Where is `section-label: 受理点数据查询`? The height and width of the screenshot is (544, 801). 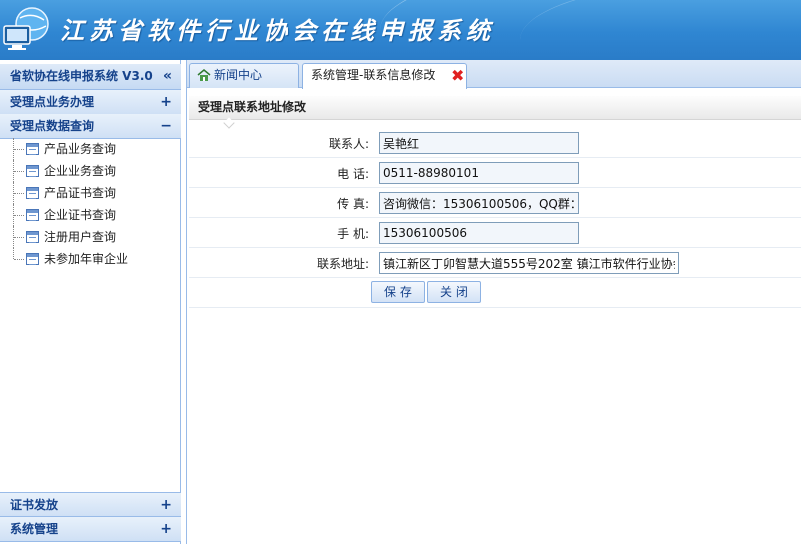
section-label: 受理点数据查询 is located at coordinates (52, 126).